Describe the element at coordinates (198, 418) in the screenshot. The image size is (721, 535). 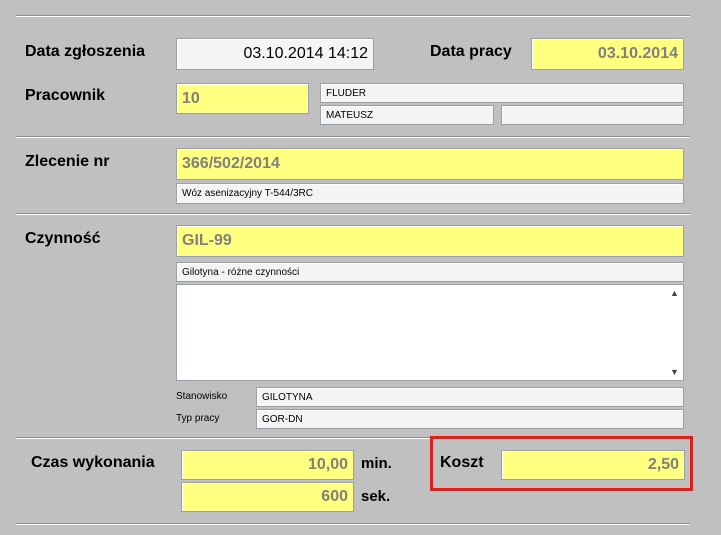
I see `typ-pracy-label: Typ pracy` at that location.